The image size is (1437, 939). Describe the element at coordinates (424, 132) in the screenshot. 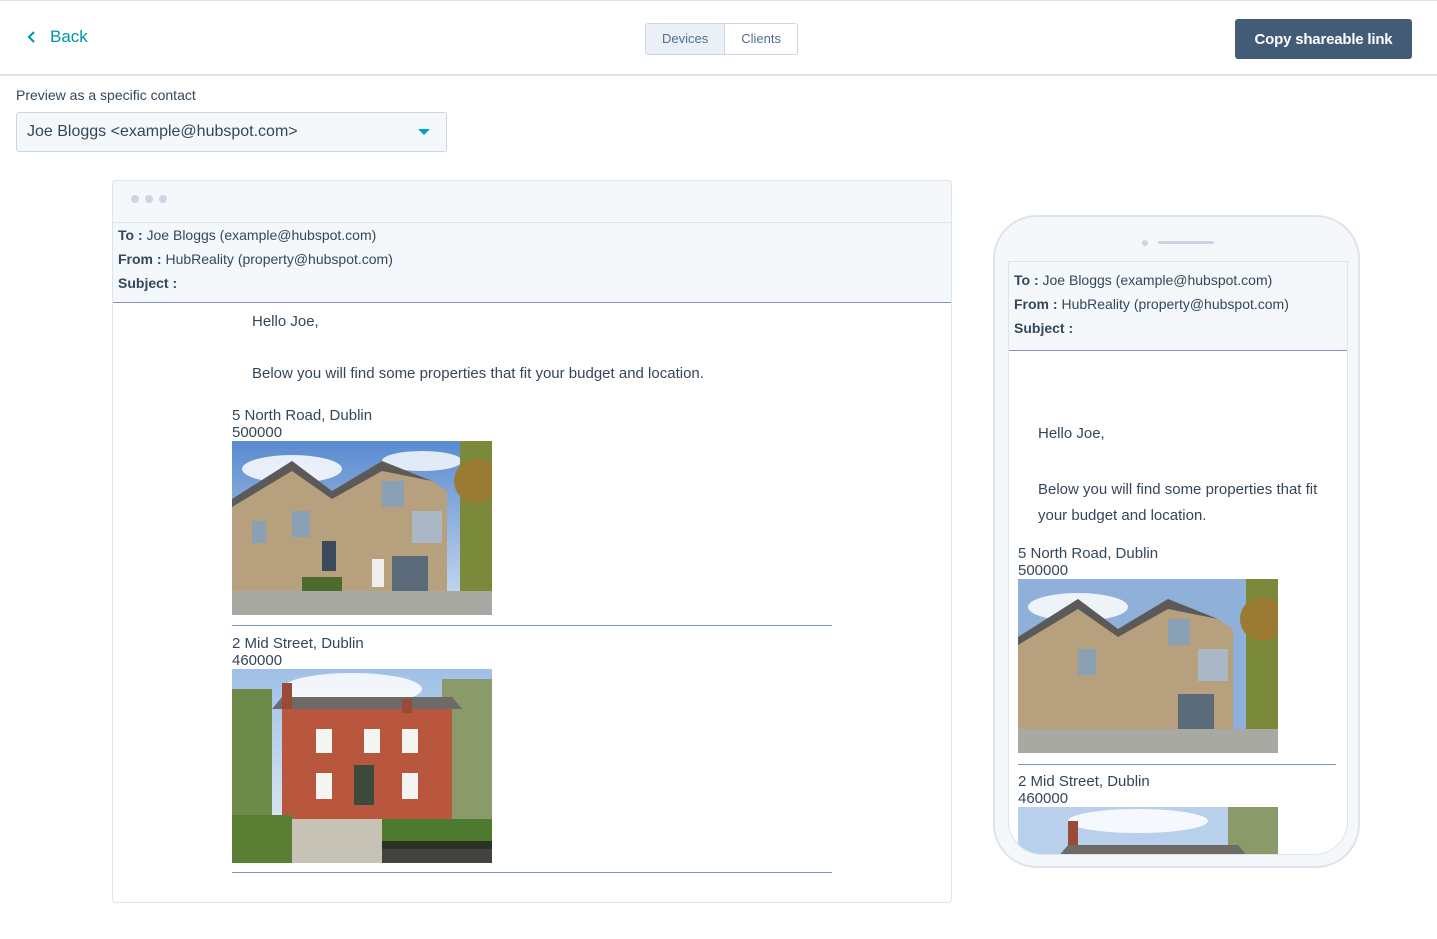

I see `caret-down-icon` at that location.